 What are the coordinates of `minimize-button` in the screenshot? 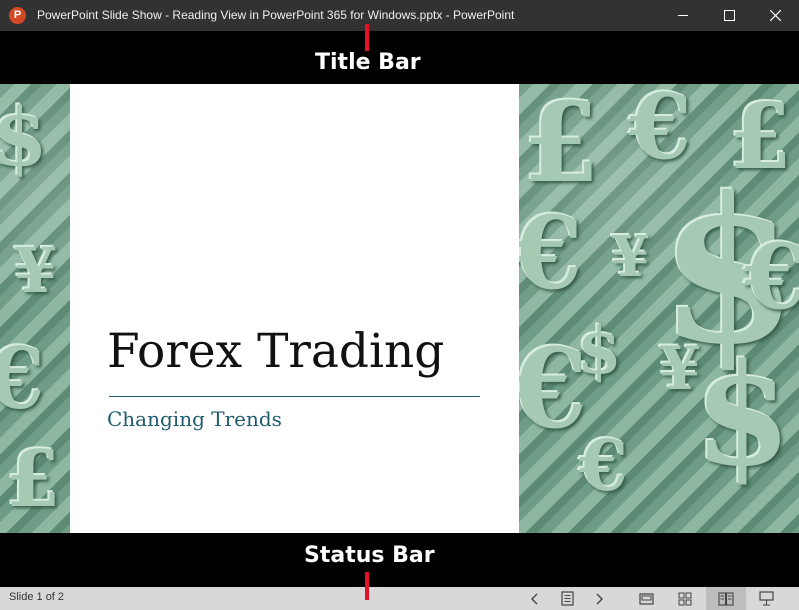 It's located at (683, 15).